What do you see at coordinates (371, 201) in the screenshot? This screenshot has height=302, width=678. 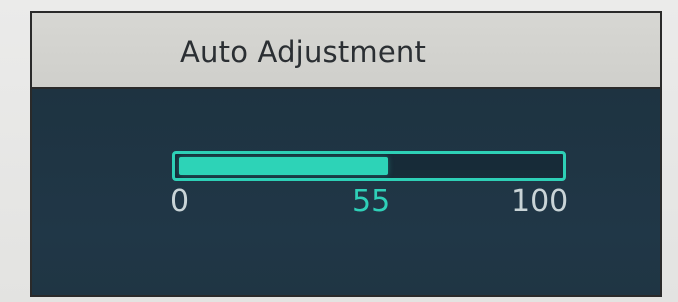 I see `progress-current-value: 55` at bounding box center [371, 201].